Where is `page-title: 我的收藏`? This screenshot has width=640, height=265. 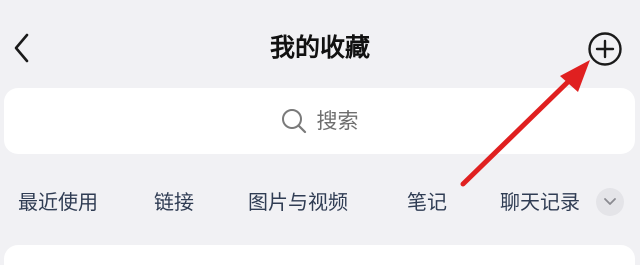 page-title: 我的收藏 is located at coordinates (319, 47).